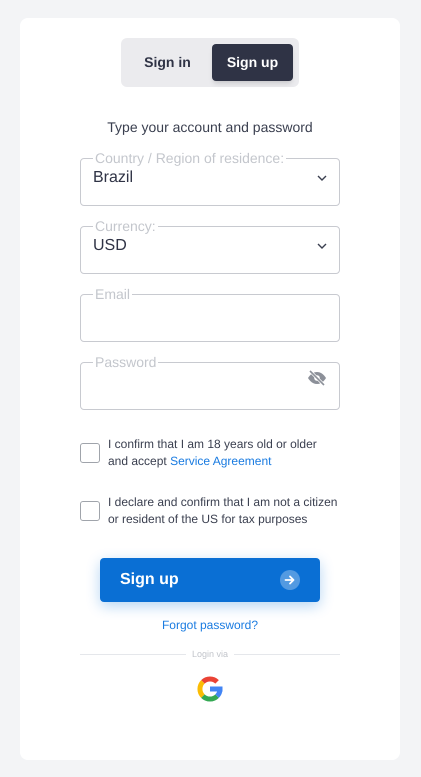 This screenshot has width=421, height=777. Describe the element at coordinates (167, 62) in the screenshot. I see `tab: Sign in` at that location.